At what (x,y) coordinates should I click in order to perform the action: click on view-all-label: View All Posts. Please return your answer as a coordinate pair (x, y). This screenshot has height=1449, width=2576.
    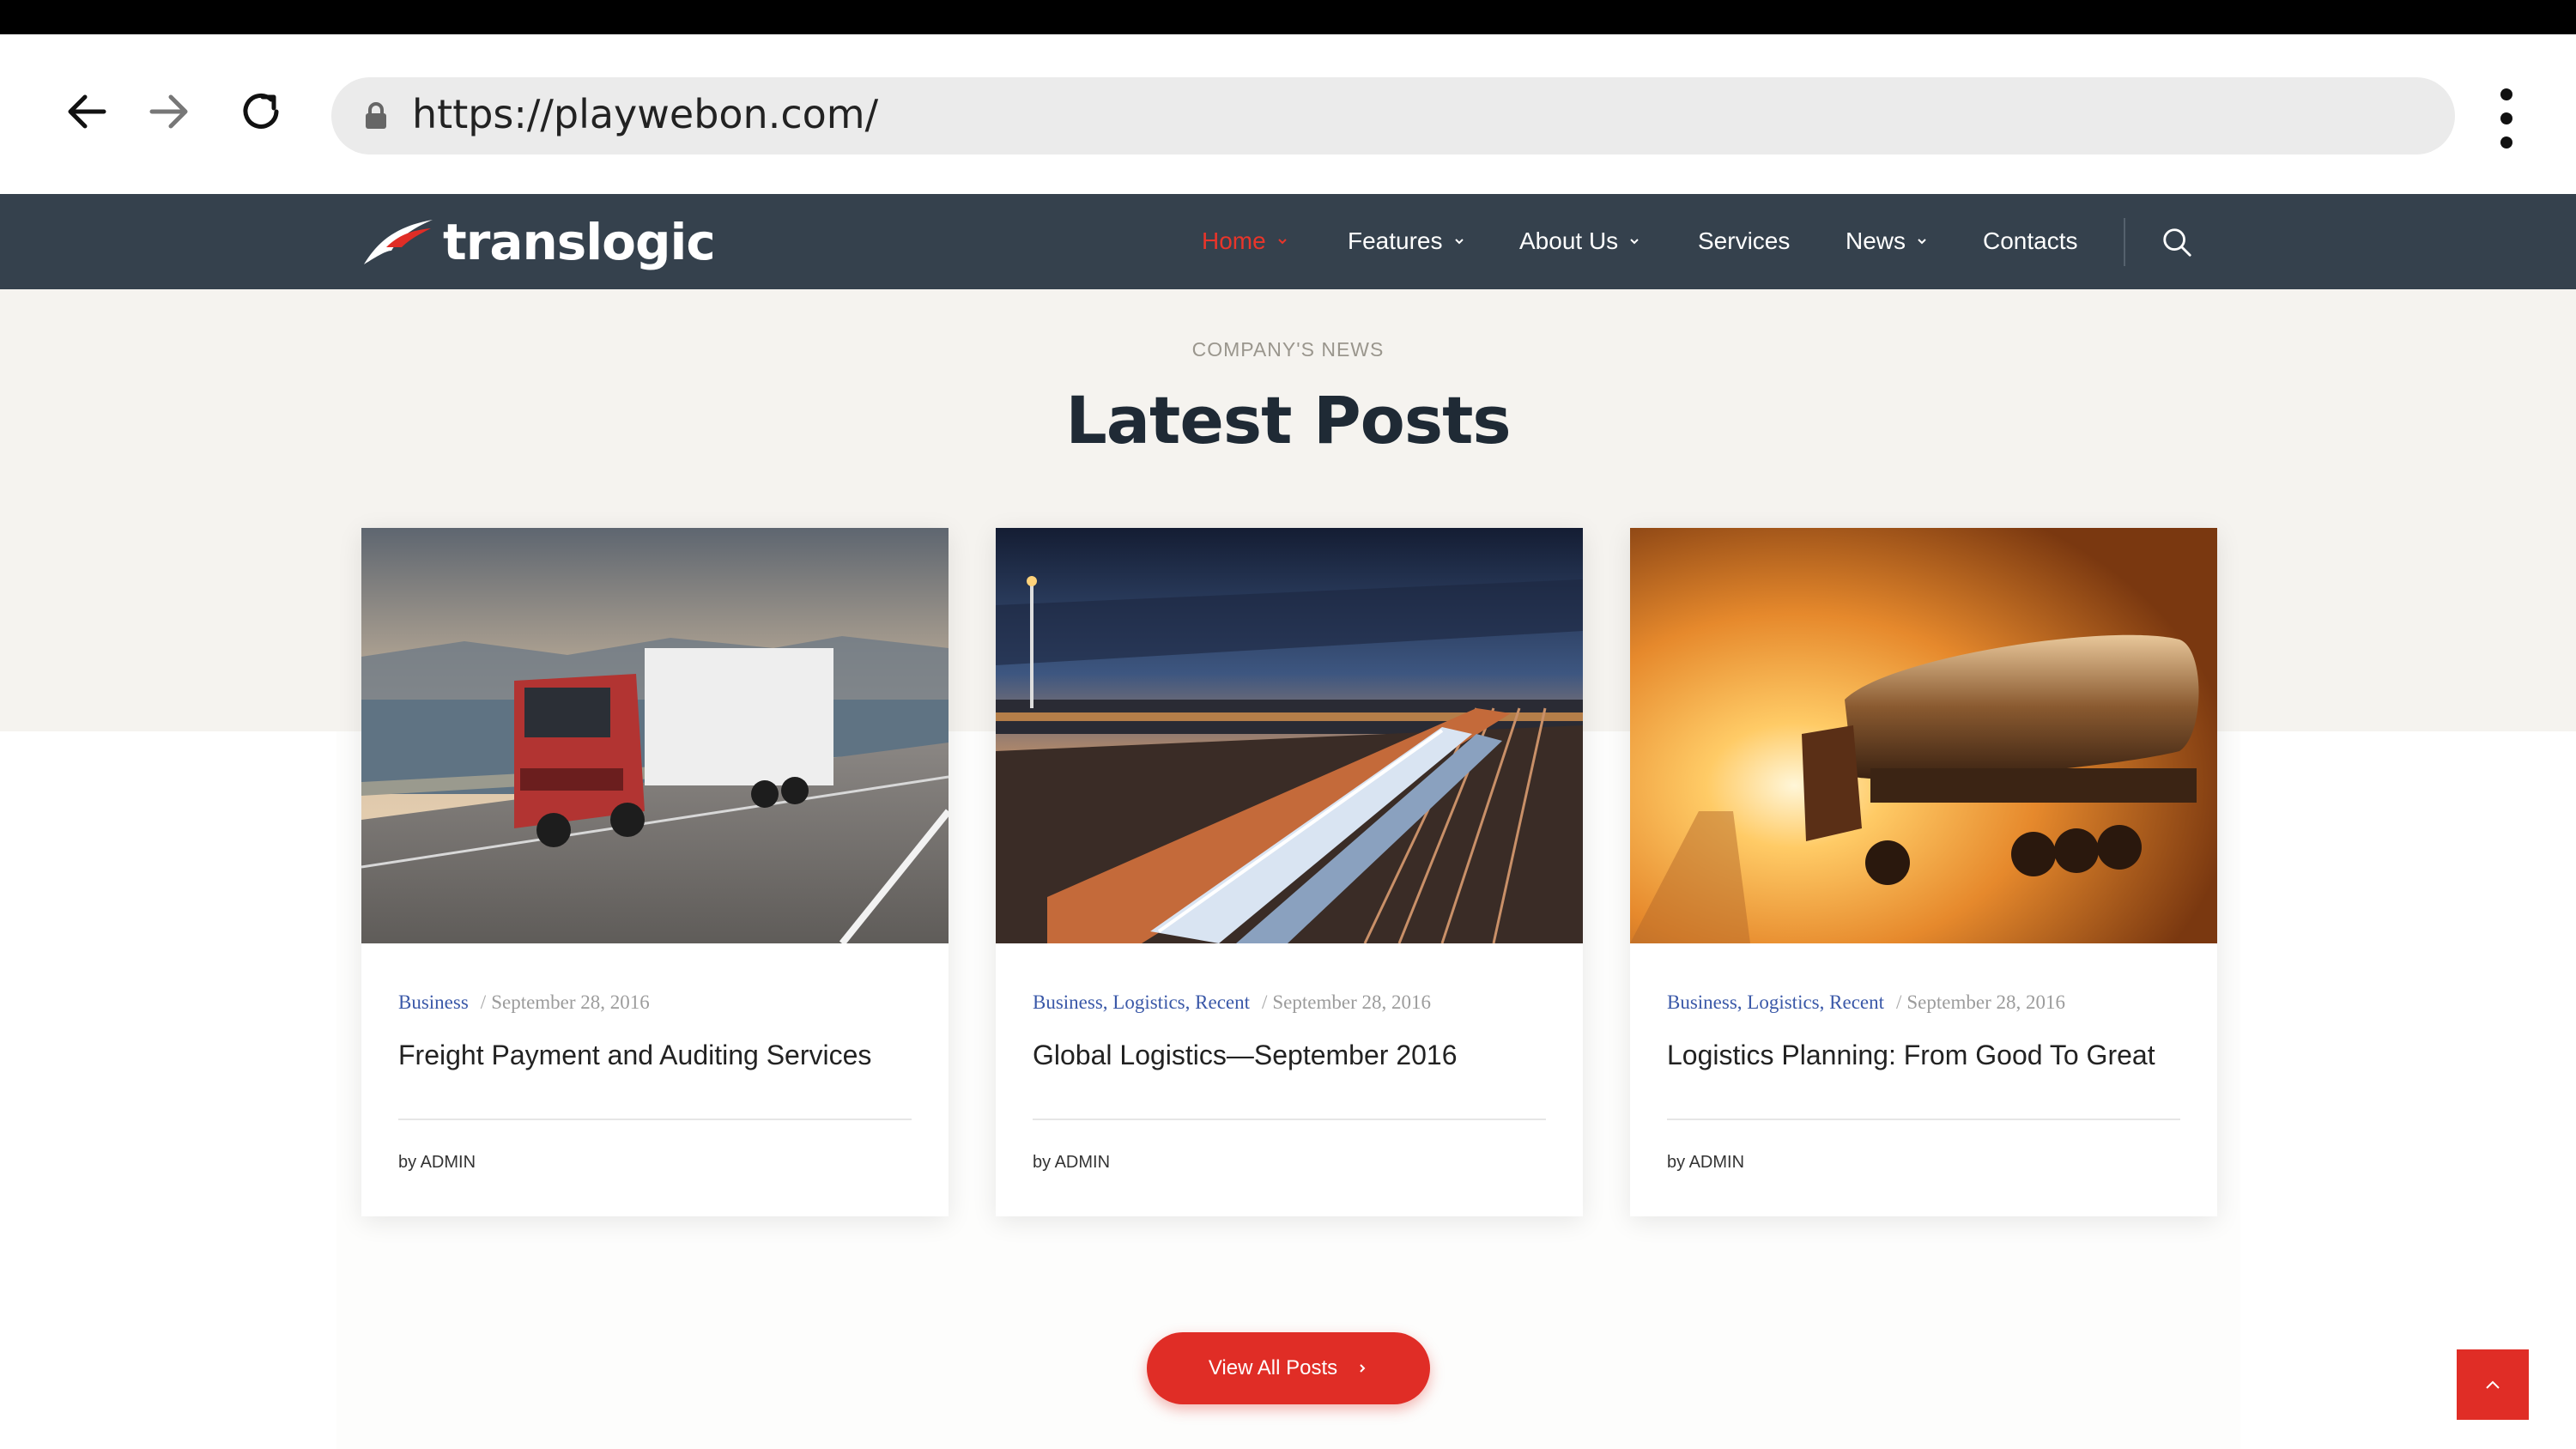
    Looking at the image, I should click on (1273, 1367).